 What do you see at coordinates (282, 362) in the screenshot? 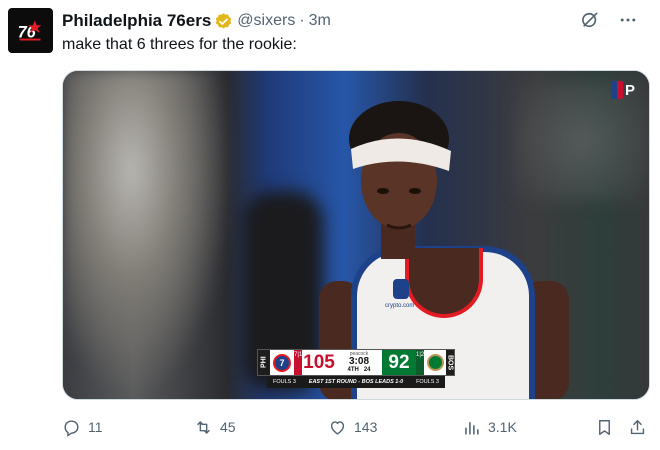
I see `sixers-scorebug-logo-icon: 7` at bounding box center [282, 362].